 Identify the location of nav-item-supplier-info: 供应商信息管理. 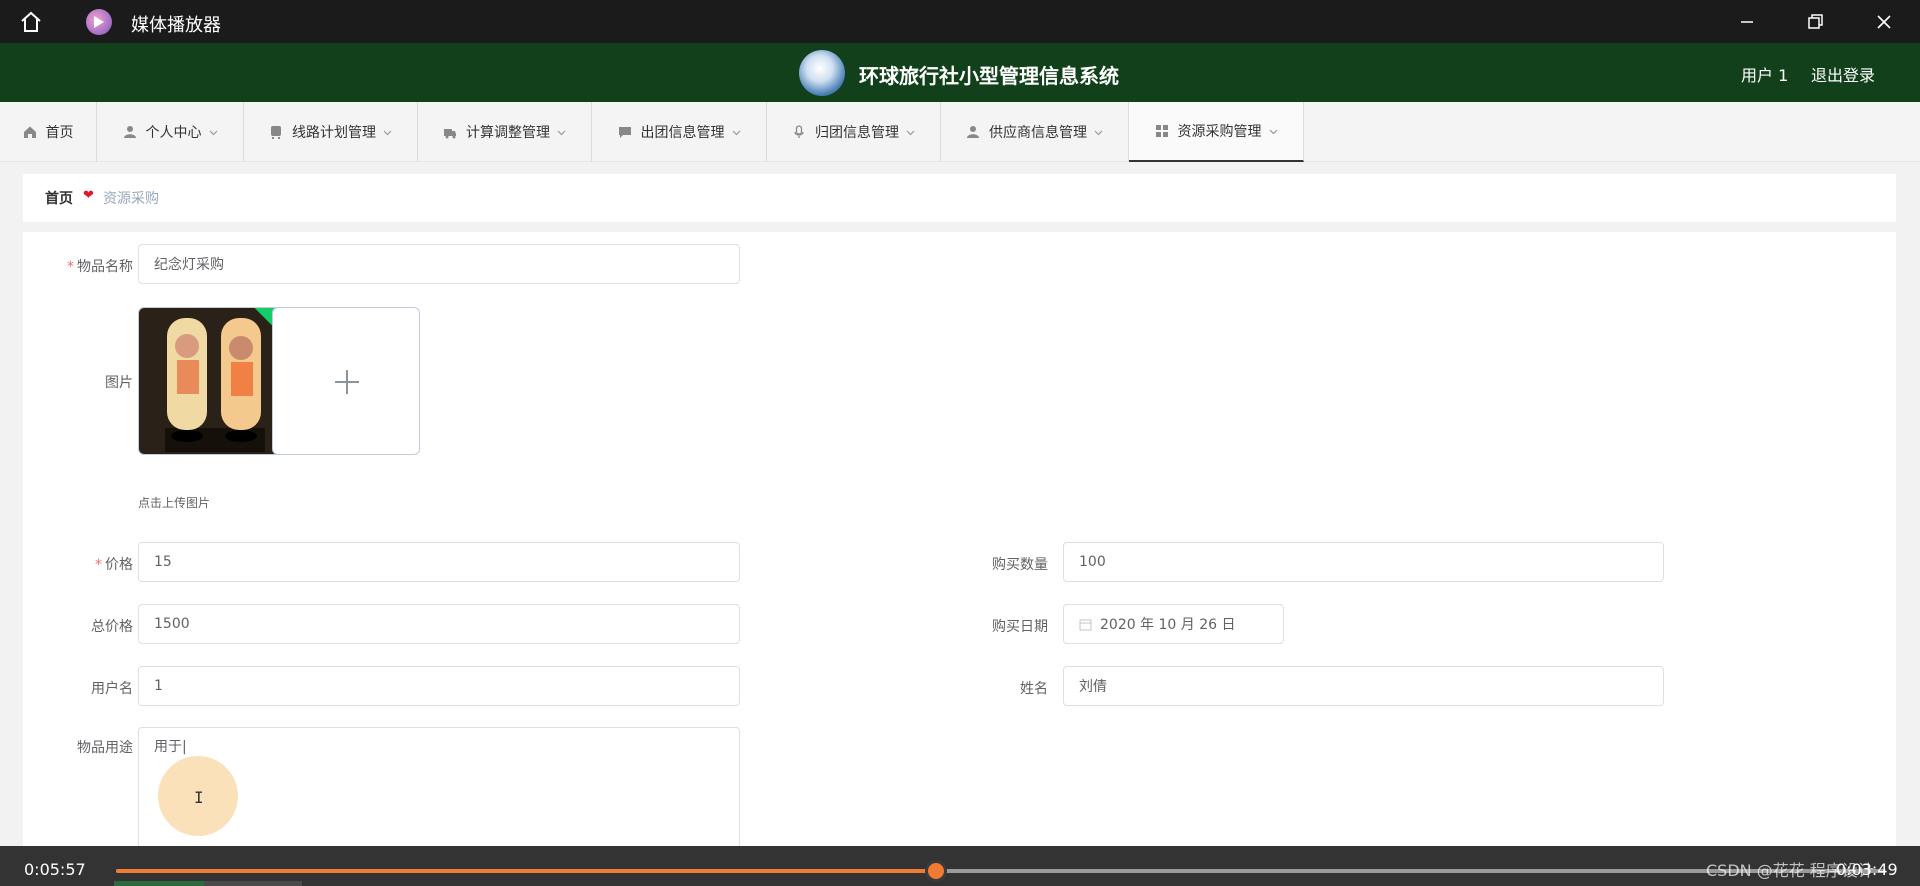
(1035, 132).